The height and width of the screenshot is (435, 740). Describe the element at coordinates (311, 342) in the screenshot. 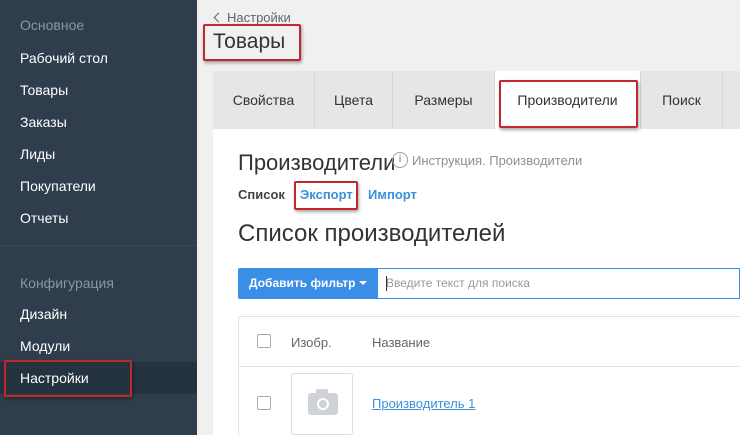

I see `column-header-image: Изобр.` at that location.